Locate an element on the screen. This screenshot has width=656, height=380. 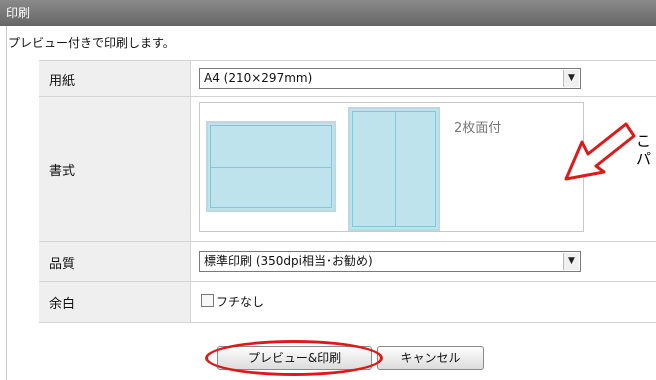
landscape-sheet-preview is located at coordinates (271, 166).